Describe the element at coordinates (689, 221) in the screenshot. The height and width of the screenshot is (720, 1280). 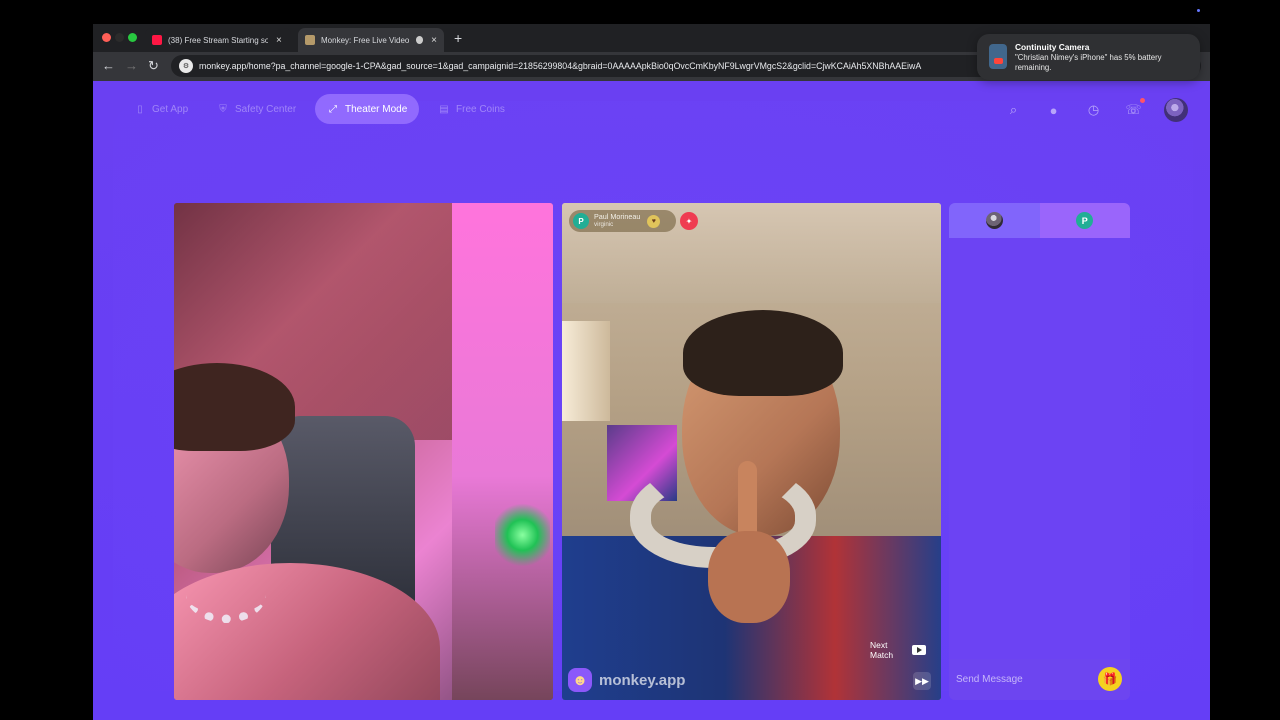
I see `flag-icon: ✦` at that location.